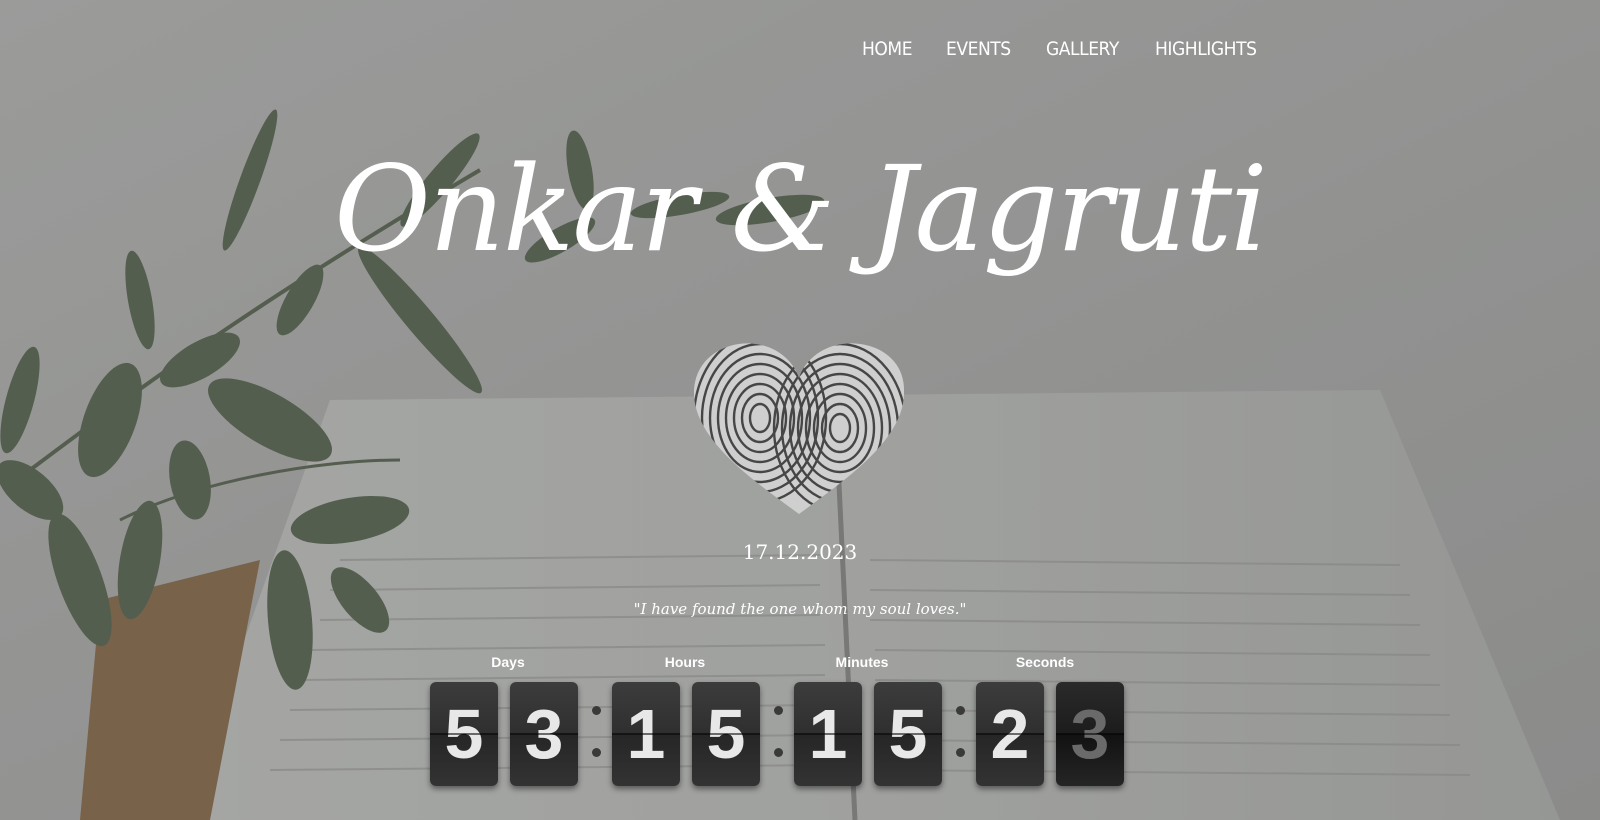  What do you see at coordinates (800, 552) in the screenshot?
I see `wedding-date: 17.12.2023` at bounding box center [800, 552].